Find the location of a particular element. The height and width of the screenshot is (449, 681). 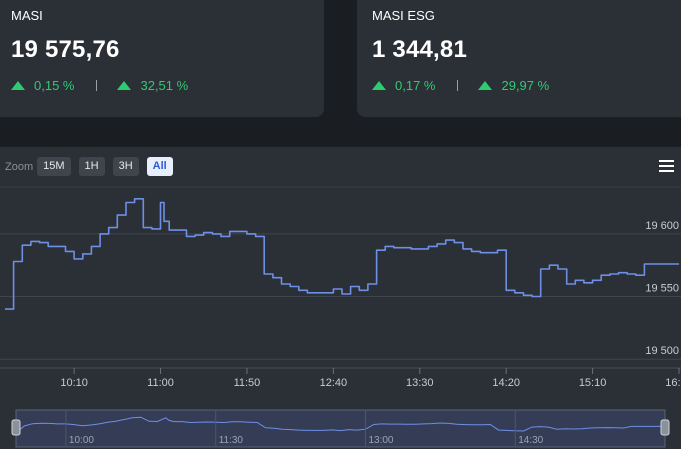

x-tick-label: 16:00 is located at coordinates (673, 383).